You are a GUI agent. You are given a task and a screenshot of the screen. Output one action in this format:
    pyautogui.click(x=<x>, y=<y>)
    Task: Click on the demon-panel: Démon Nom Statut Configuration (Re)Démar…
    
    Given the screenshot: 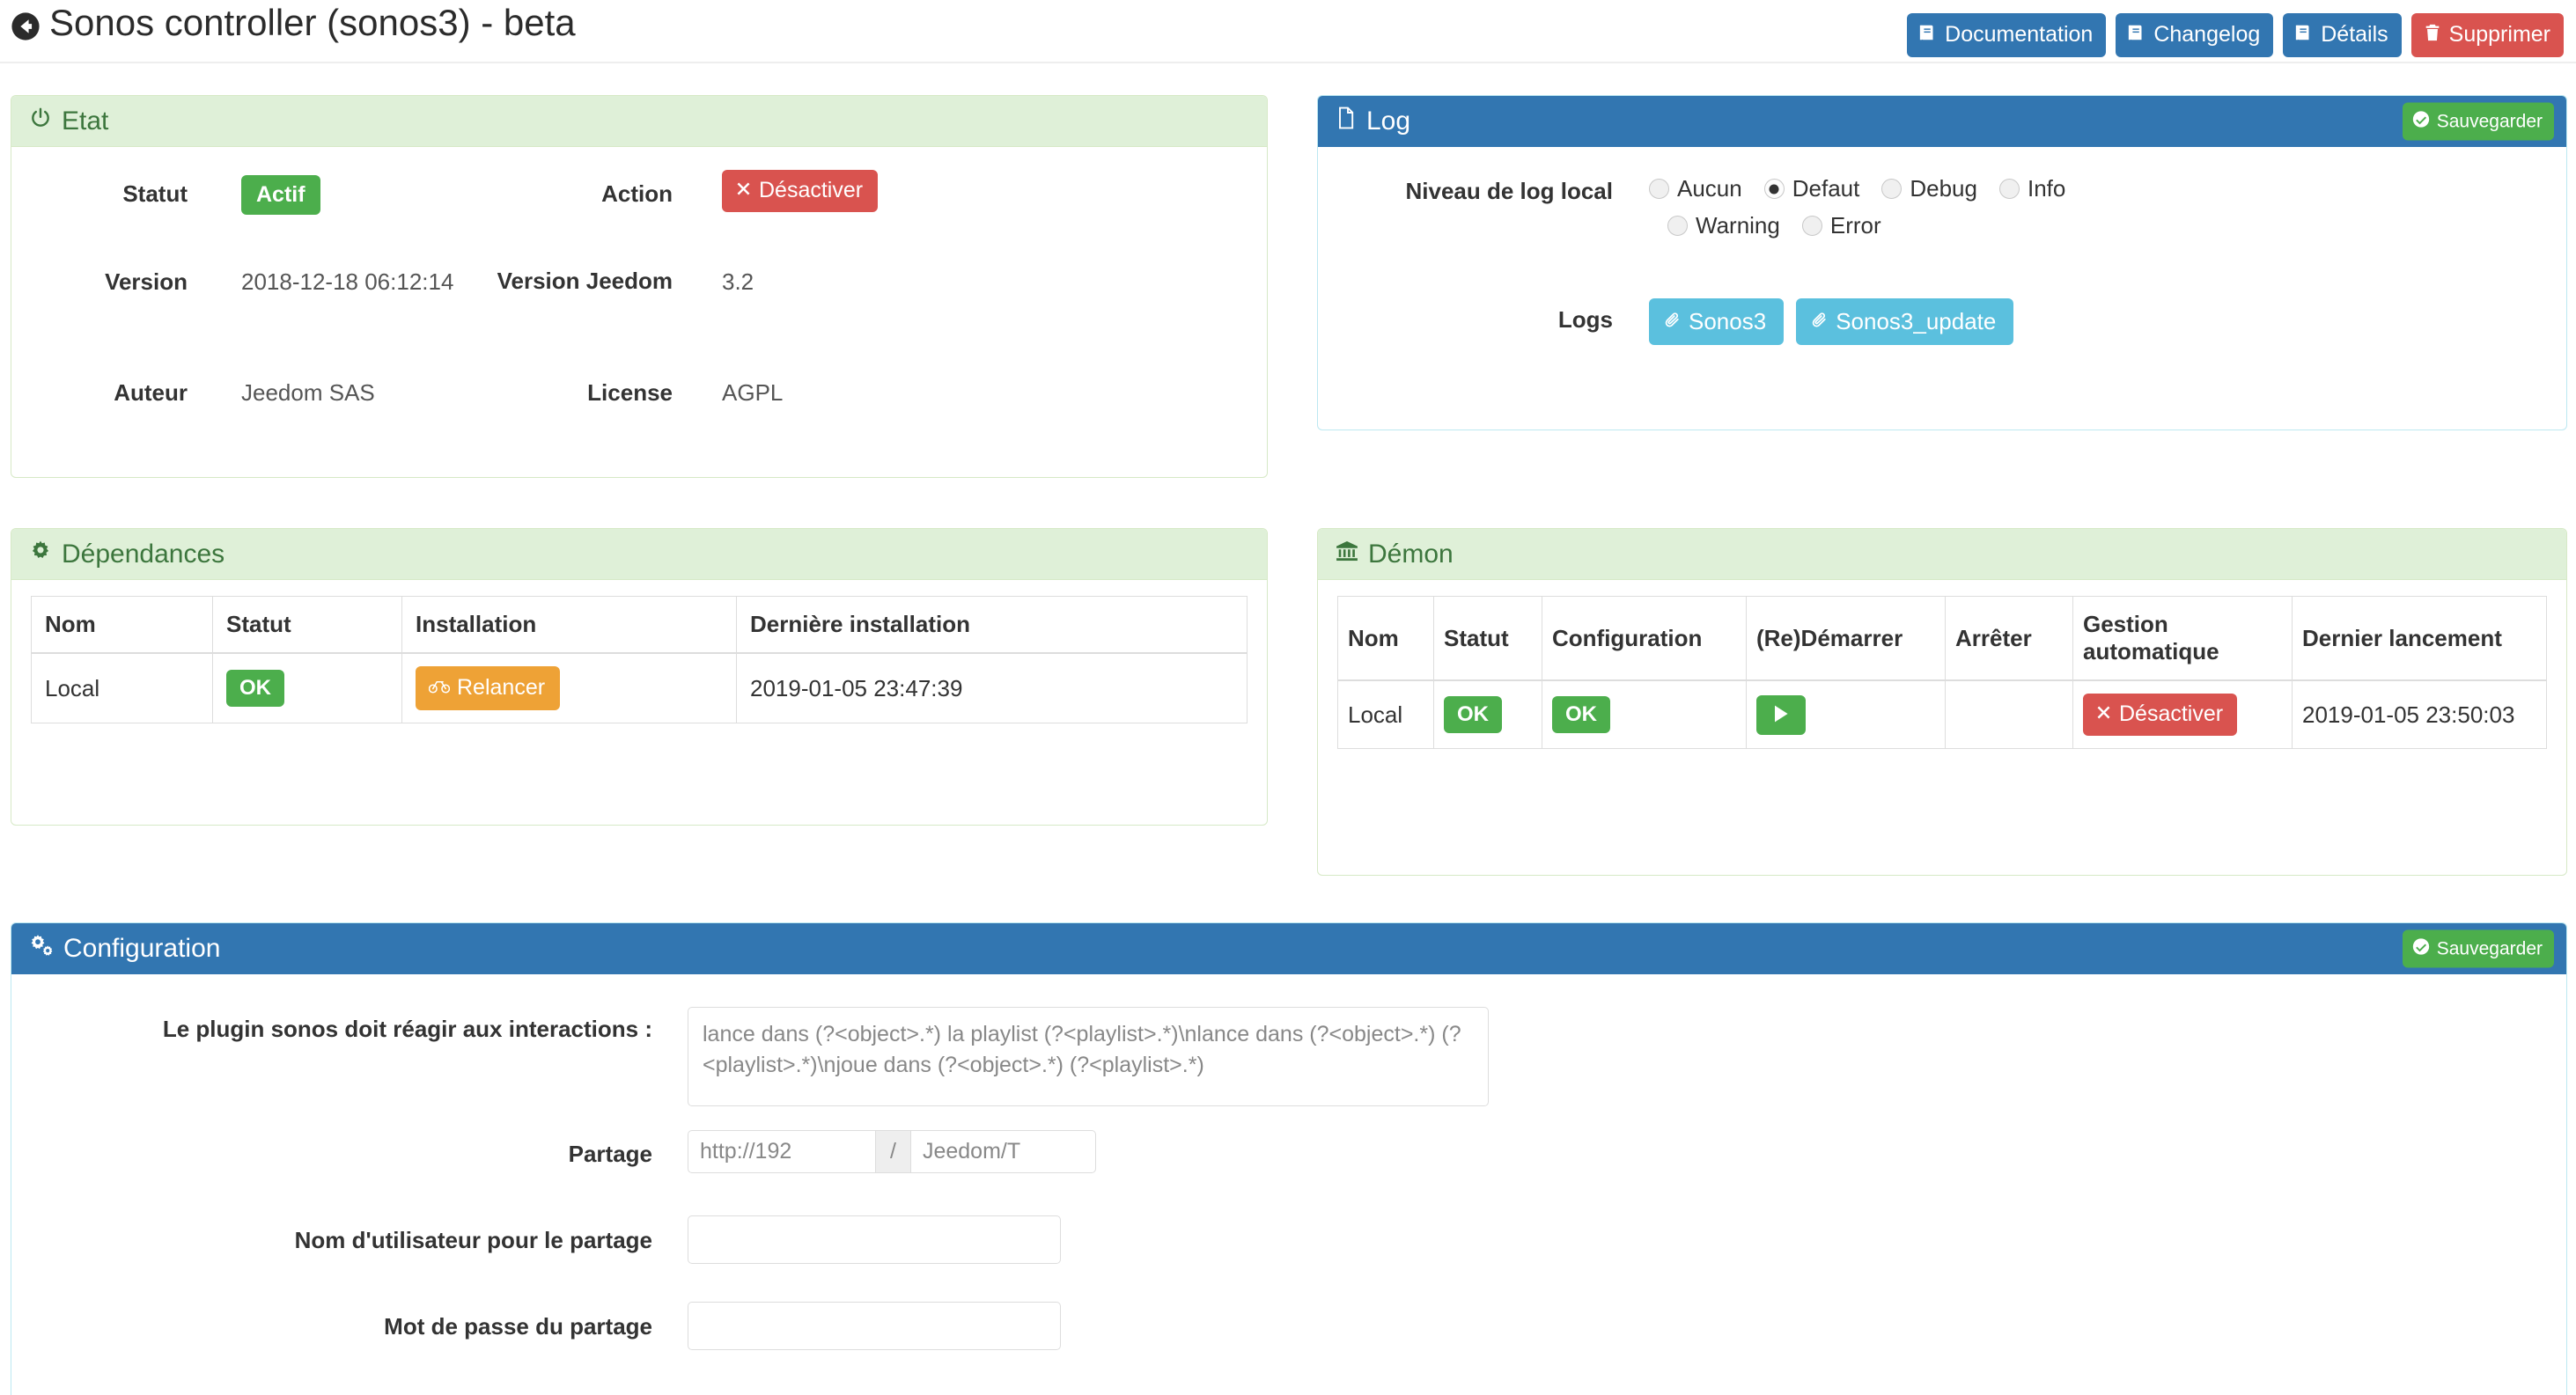 What is the action you would take?
    pyautogui.click(x=1942, y=702)
    